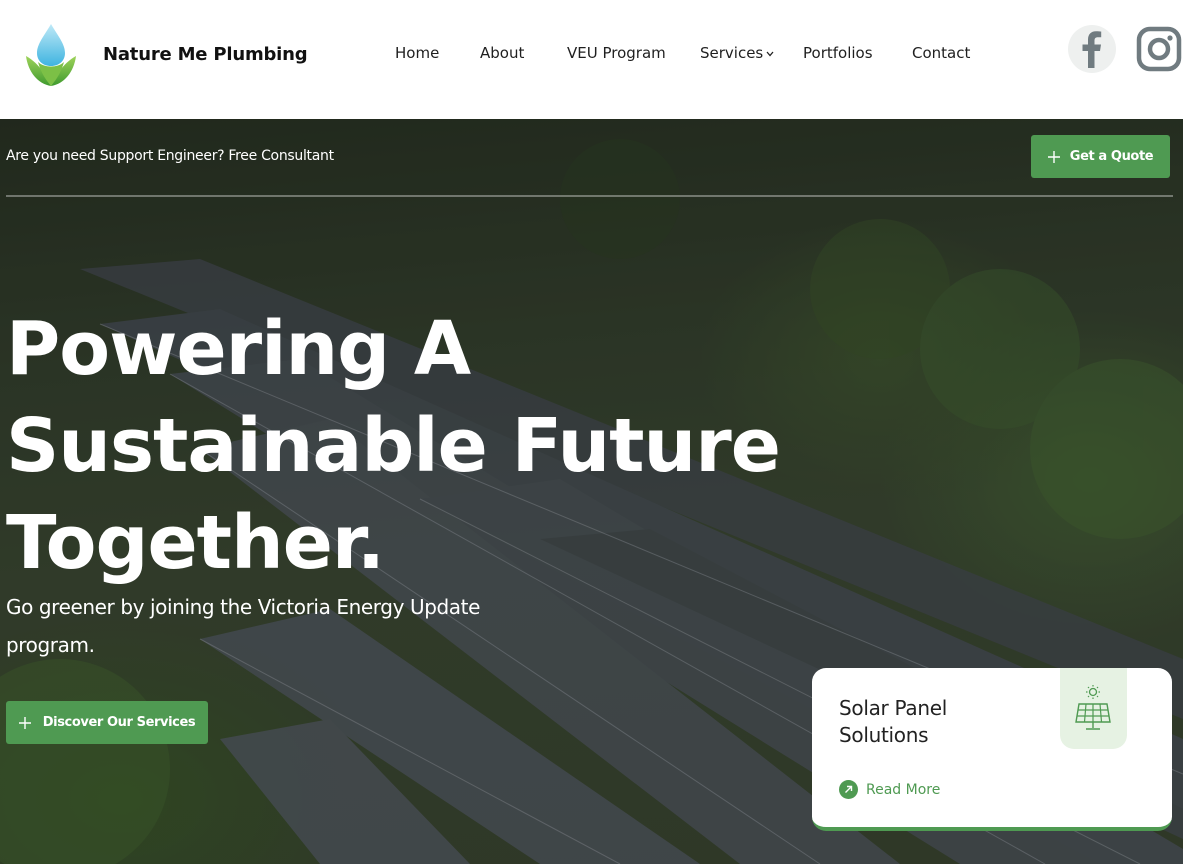 The width and height of the screenshot is (1183, 864). What do you see at coordinates (1092, 49) in the screenshot?
I see `facebook-icon` at bounding box center [1092, 49].